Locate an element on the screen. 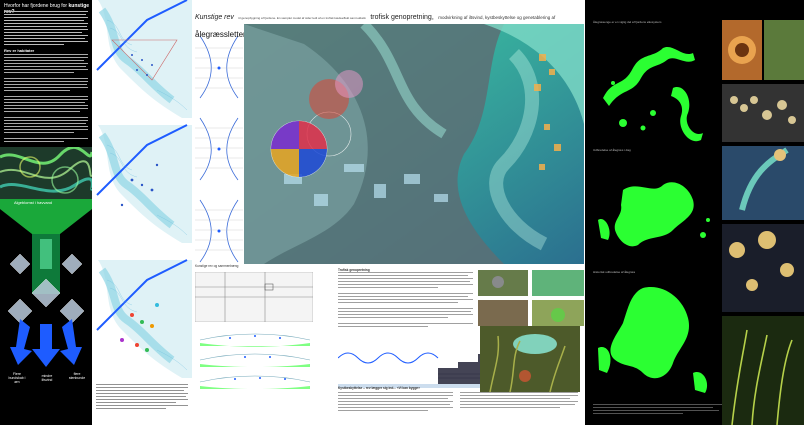 The image size is (804, 425). cross-section-diagrams is located at coordinates (255, 361).